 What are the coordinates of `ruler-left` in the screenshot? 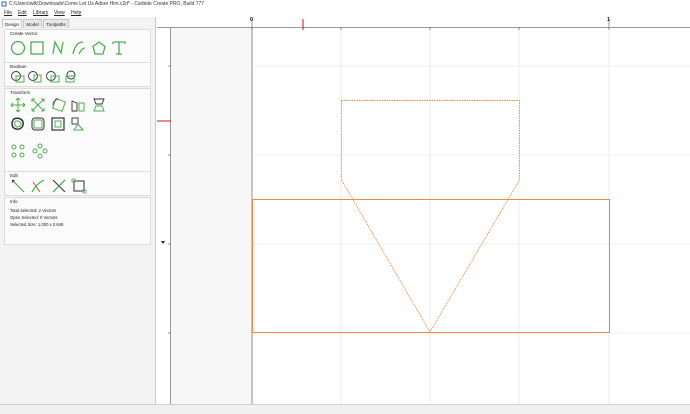 It's located at (164, 216).